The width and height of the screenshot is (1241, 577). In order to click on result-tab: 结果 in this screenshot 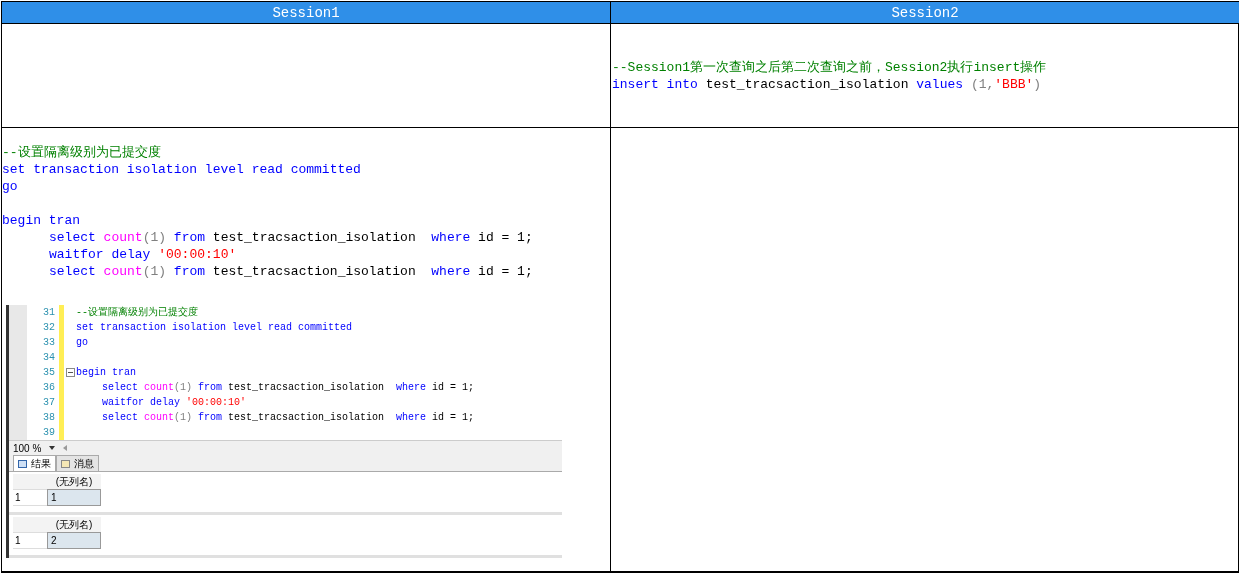, I will do `click(34, 463)`.